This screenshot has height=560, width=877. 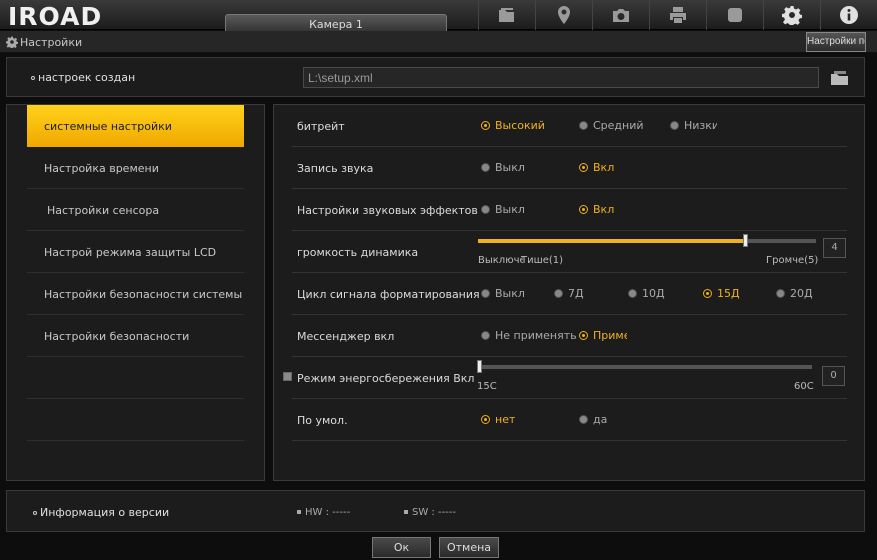 I want to click on default-settings-button: Настройки по умол., so click(x=836, y=42).